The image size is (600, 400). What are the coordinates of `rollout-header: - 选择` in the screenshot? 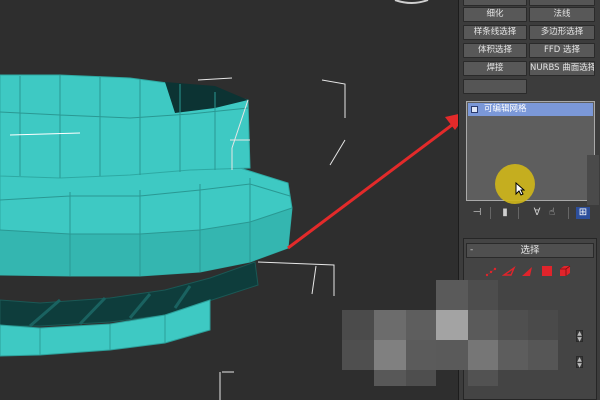 It's located at (530, 250).